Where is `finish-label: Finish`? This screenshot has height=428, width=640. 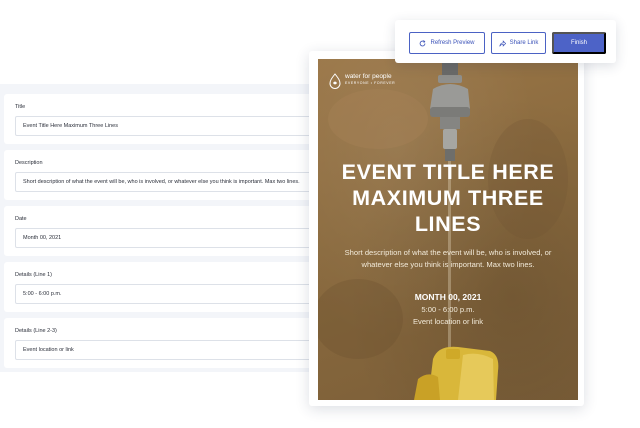
finish-label: Finish is located at coordinates (578, 43).